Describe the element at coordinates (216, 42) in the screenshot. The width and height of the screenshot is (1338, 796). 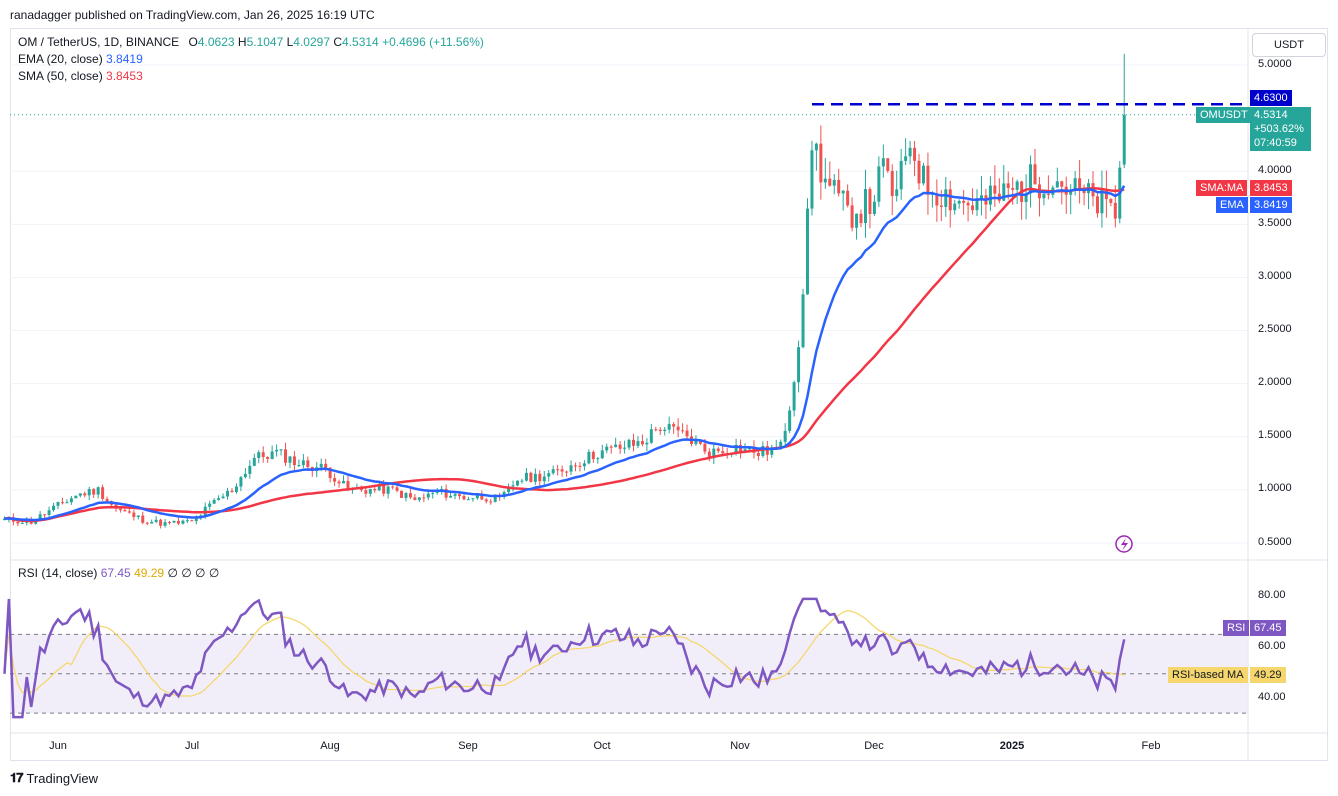
I see `open-value: 4.0623` at that location.